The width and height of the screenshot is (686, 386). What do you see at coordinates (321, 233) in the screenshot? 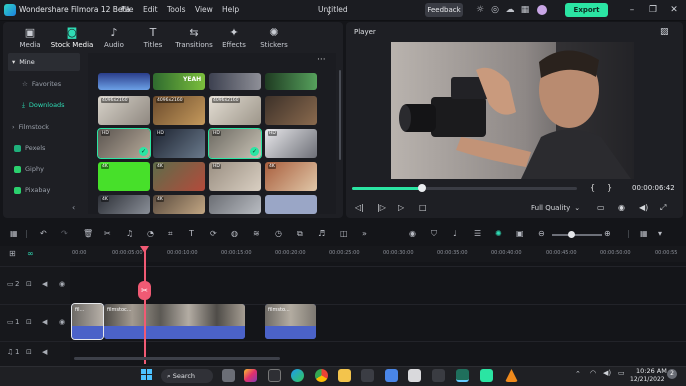
I see `audio-icon: ♬` at bounding box center [321, 233].